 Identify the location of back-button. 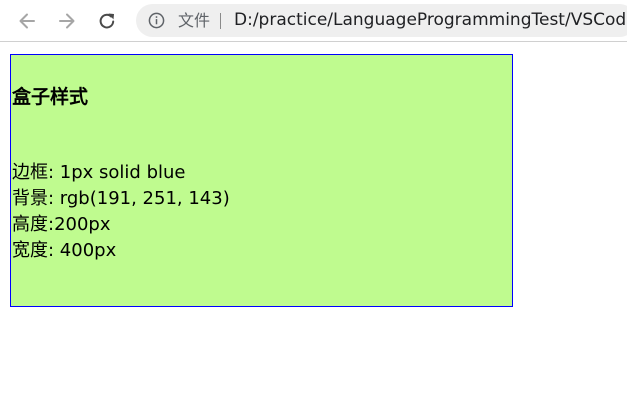
(27, 21).